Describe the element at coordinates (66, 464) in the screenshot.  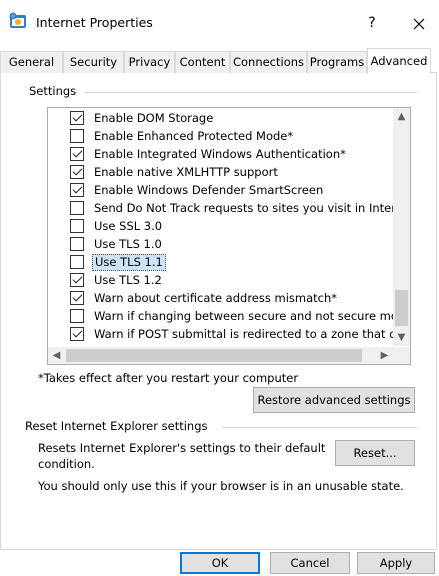
I see `reset-description-line2: condition.` at that location.